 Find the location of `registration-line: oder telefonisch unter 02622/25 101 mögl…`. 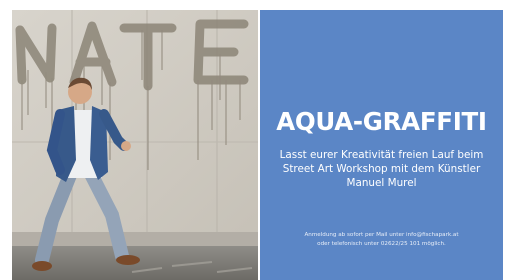

registration-line: oder telefonisch unter 02622/25 101 mögl… is located at coordinates (381, 244).